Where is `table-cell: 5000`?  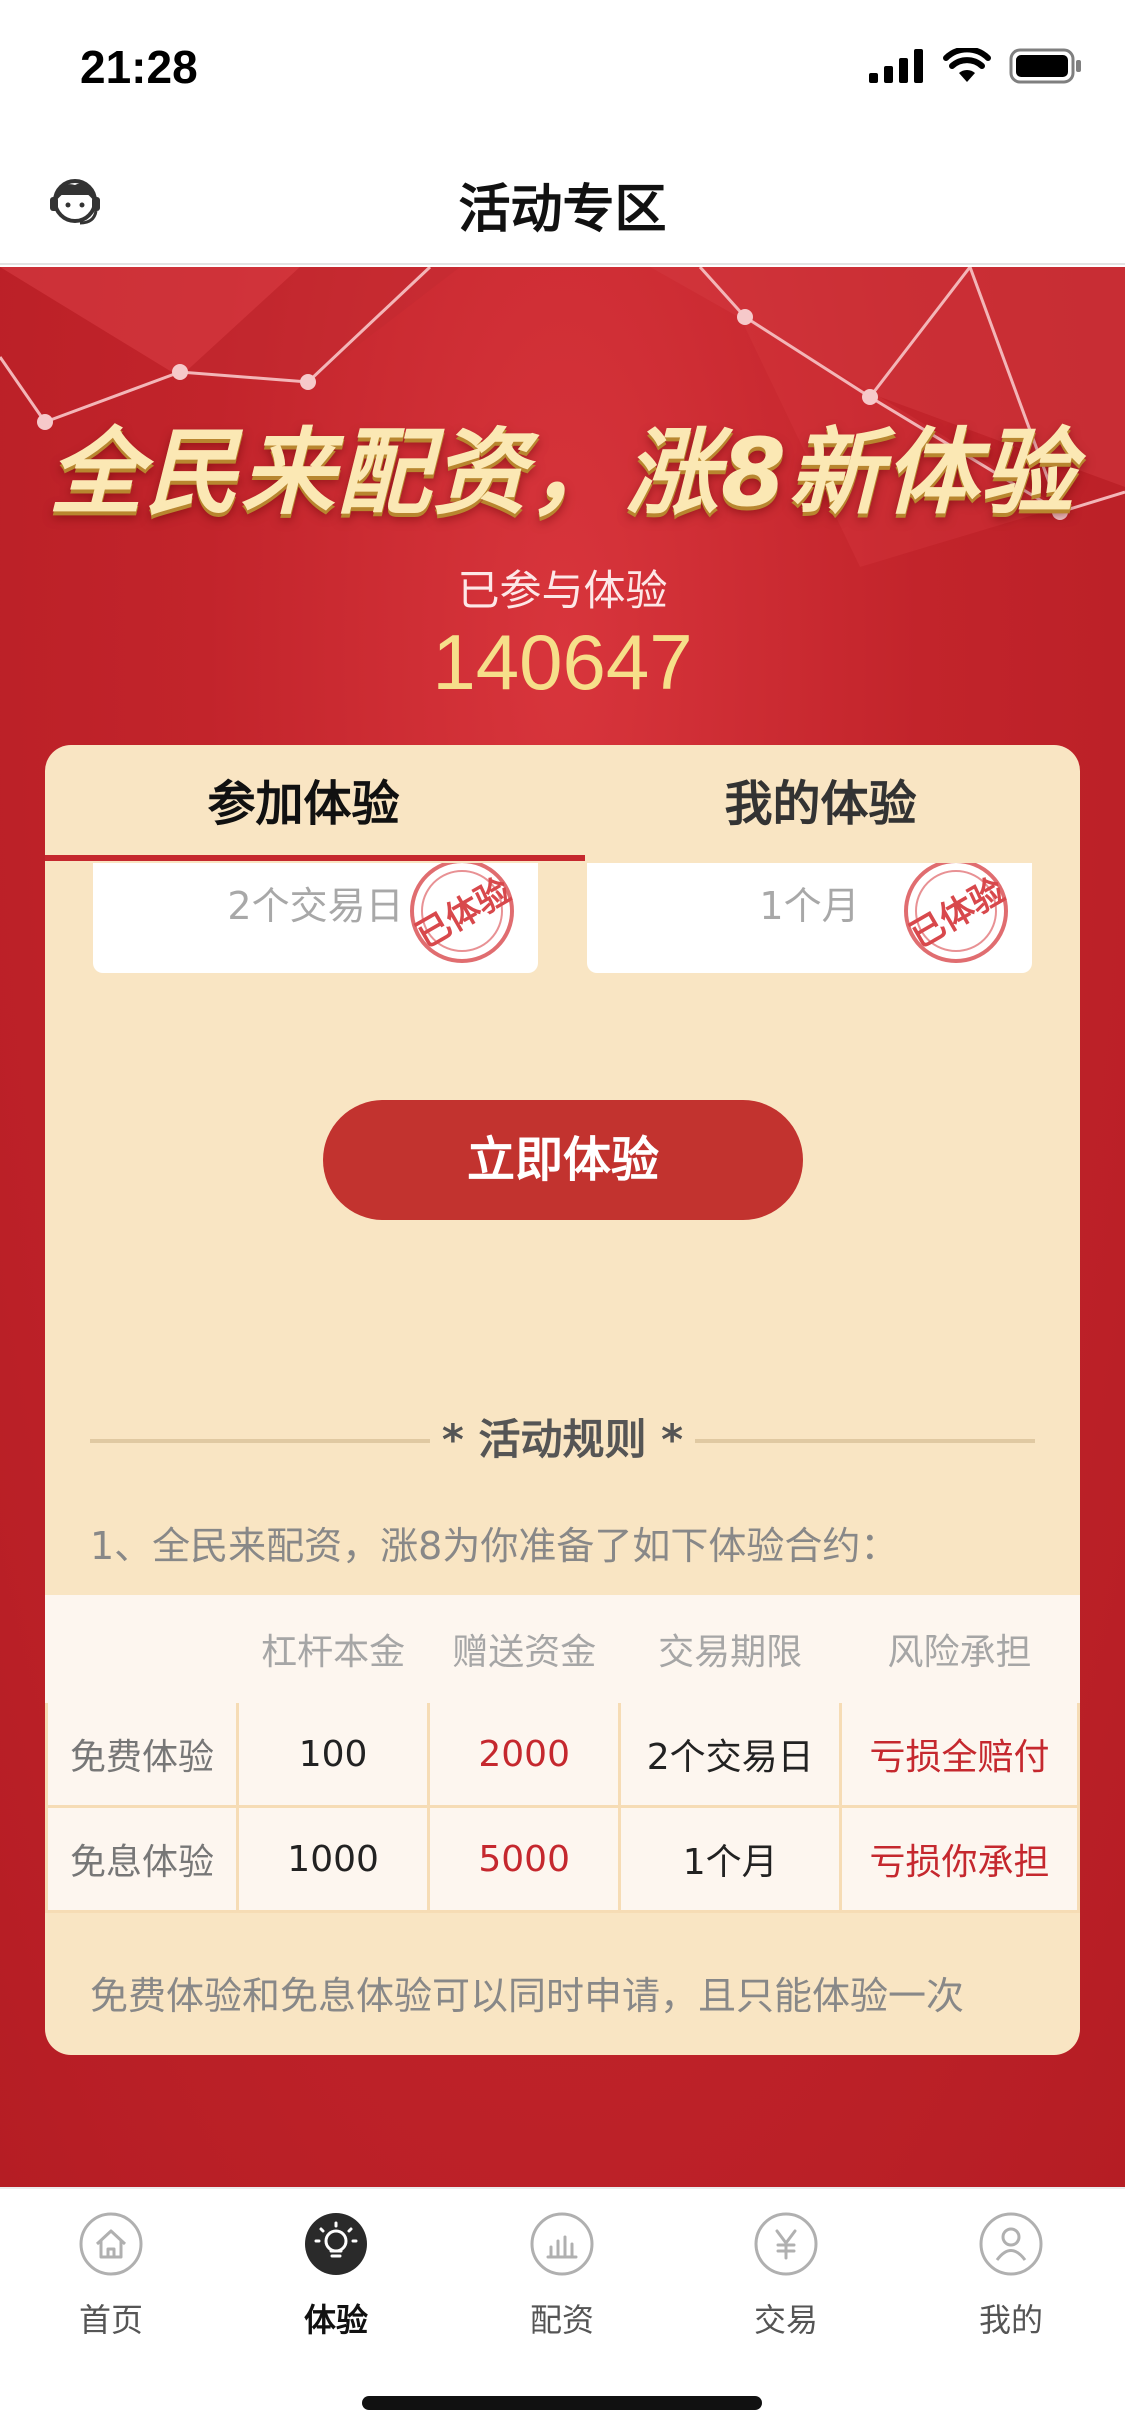
table-cell: 5000 is located at coordinates (524, 1859).